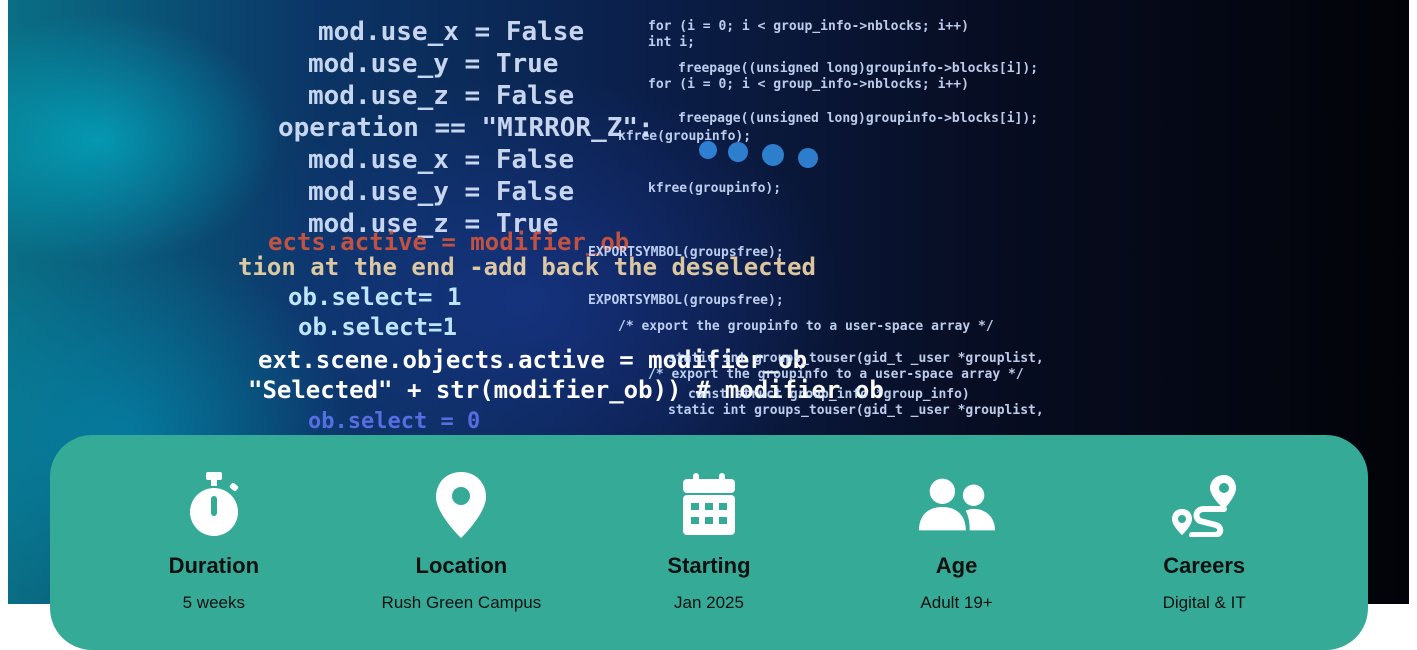 Image resolution: width=1417 pixels, height=650 pixels. Describe the element at coordinates (374, 297) in the screenshot. I see `code-line: ob.select= 1` at that location.